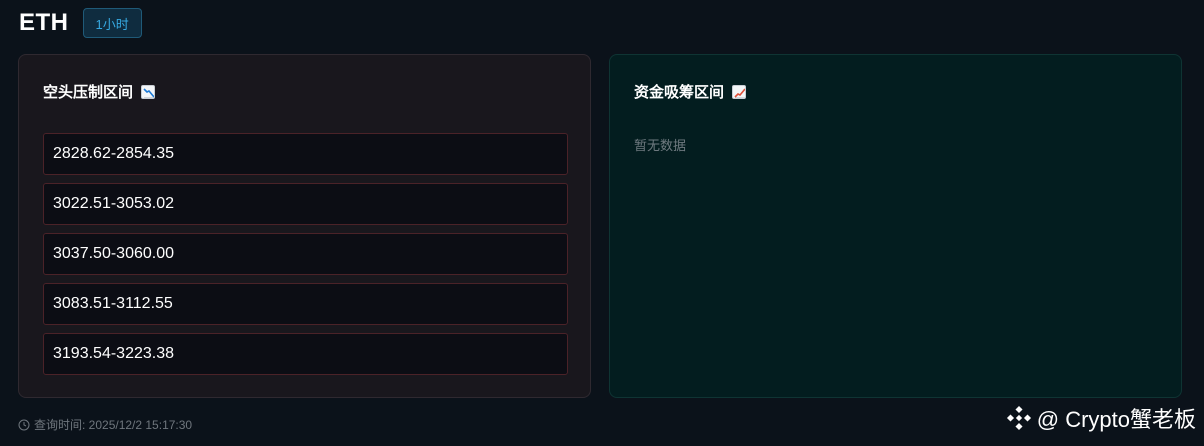  I want to click on timeframe-badge: 1小时, so click(112, 23).